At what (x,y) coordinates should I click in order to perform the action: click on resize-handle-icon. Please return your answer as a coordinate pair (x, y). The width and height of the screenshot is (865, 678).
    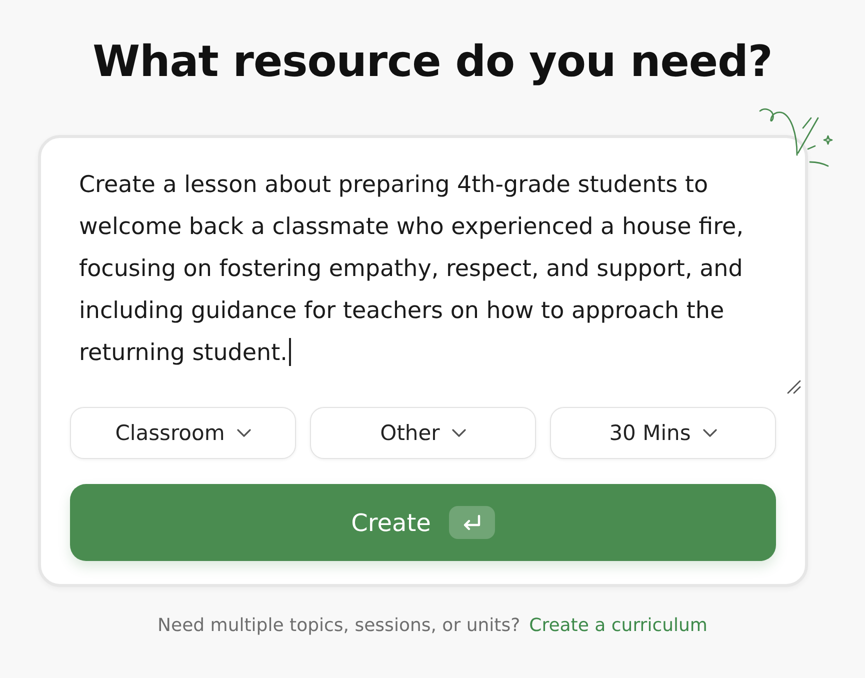
    Looking at the image, I should click on (794, 387).